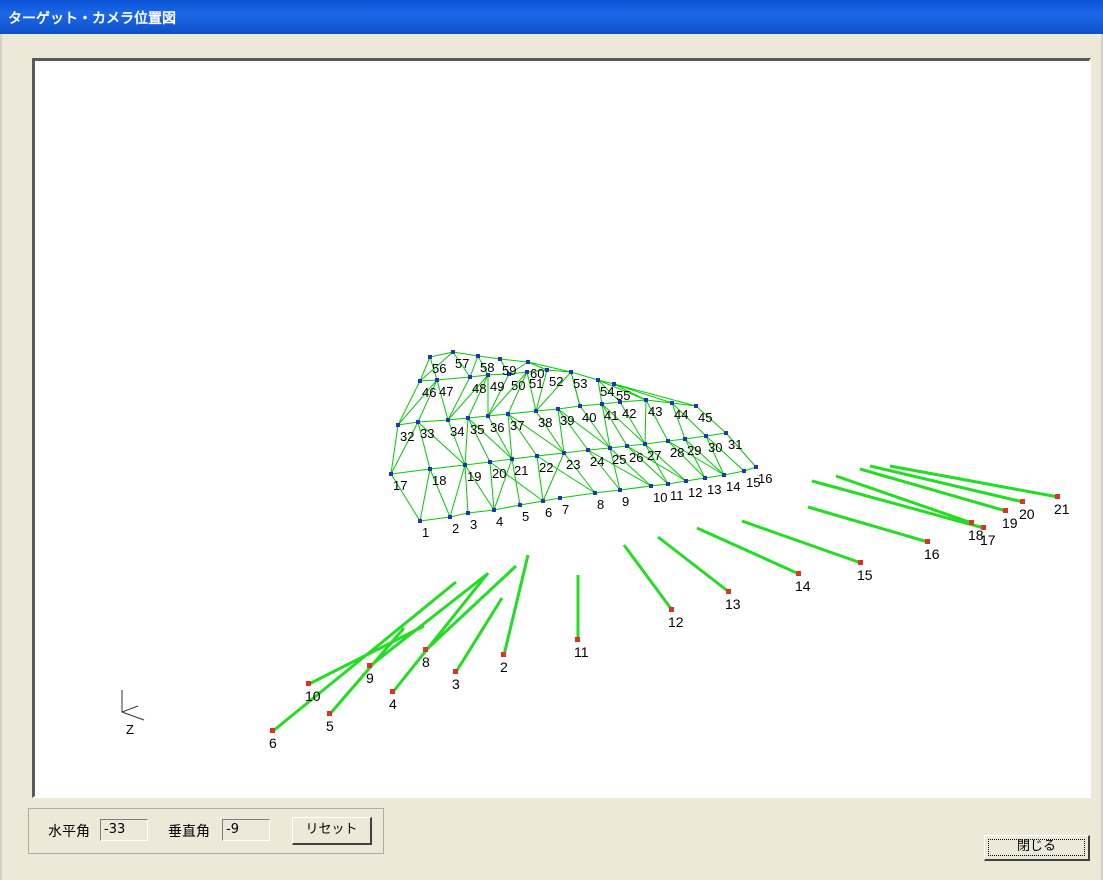  Describe the element at coordinates (803, 586) in the screenshot. I see `camera-label: 14` at that location.